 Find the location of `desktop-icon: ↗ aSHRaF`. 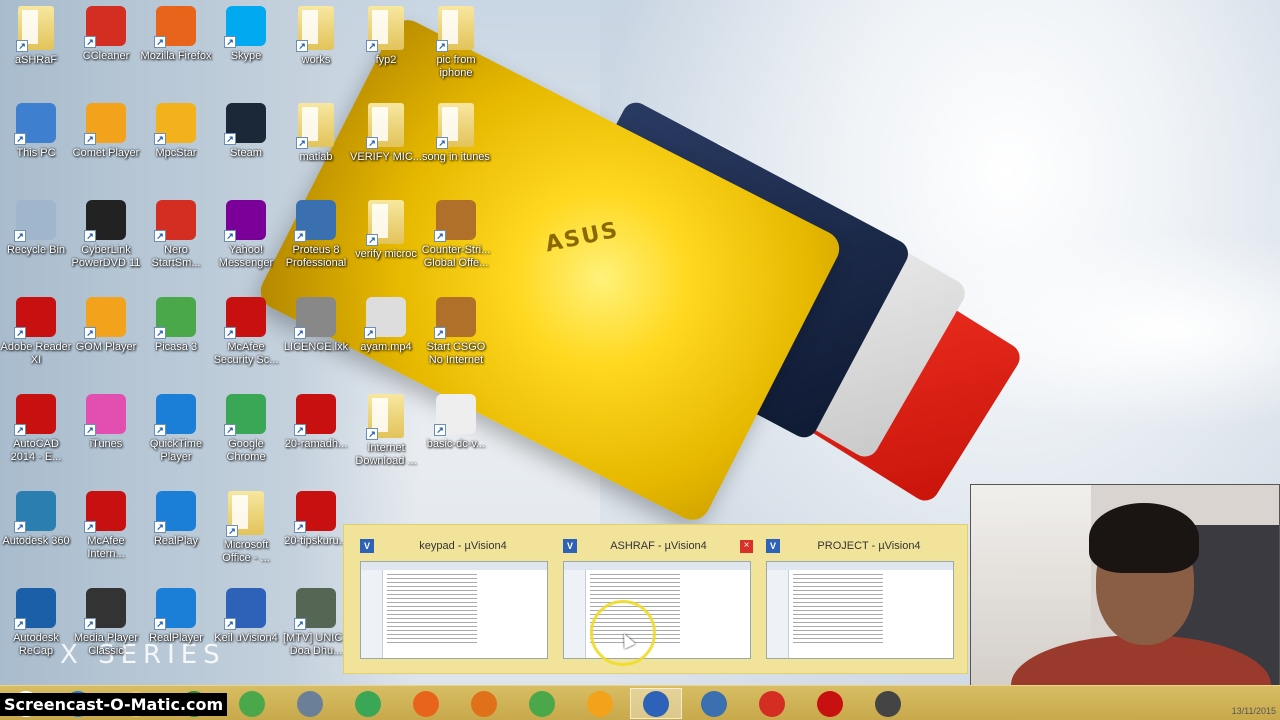

desktop-icon: ↗ aSHRaF is located at coordinates (36, 36).